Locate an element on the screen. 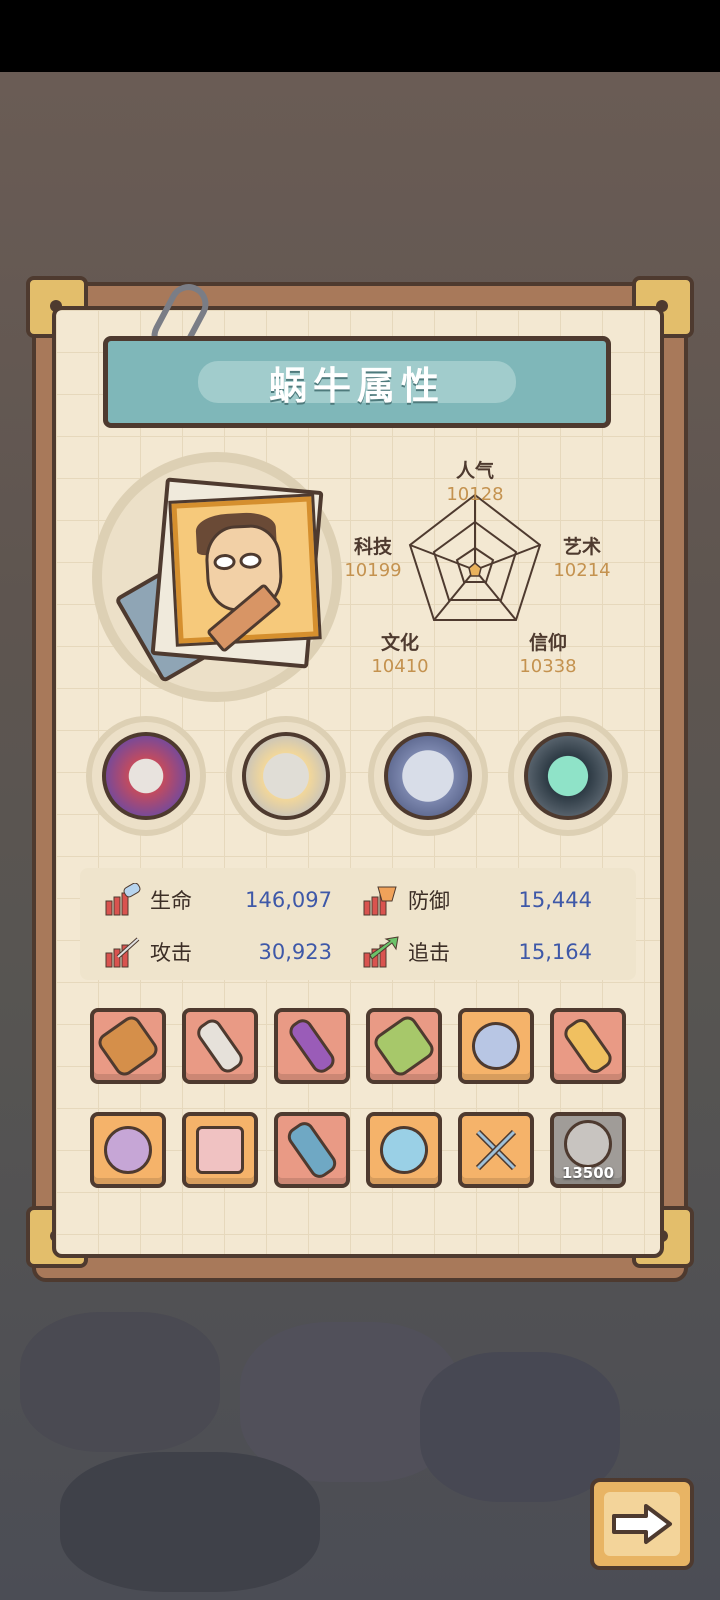  combat-stats: 生命 146,097 防御 15,444 攻击 30,923 追击 15,164 is located at coordinates (358, 924).